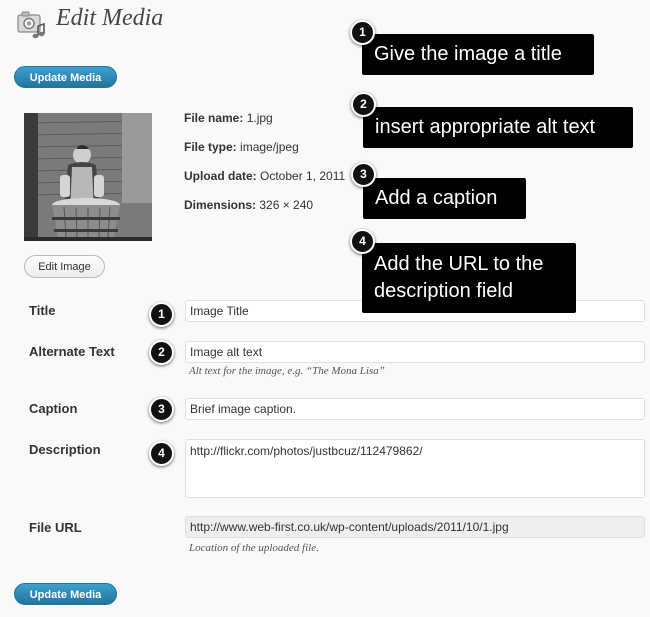 The width and height of the screenshot is (650, 617). Describe the element at coordinates (161, 409) in the screenshot. I see `step-badge-3: 3` at that location.